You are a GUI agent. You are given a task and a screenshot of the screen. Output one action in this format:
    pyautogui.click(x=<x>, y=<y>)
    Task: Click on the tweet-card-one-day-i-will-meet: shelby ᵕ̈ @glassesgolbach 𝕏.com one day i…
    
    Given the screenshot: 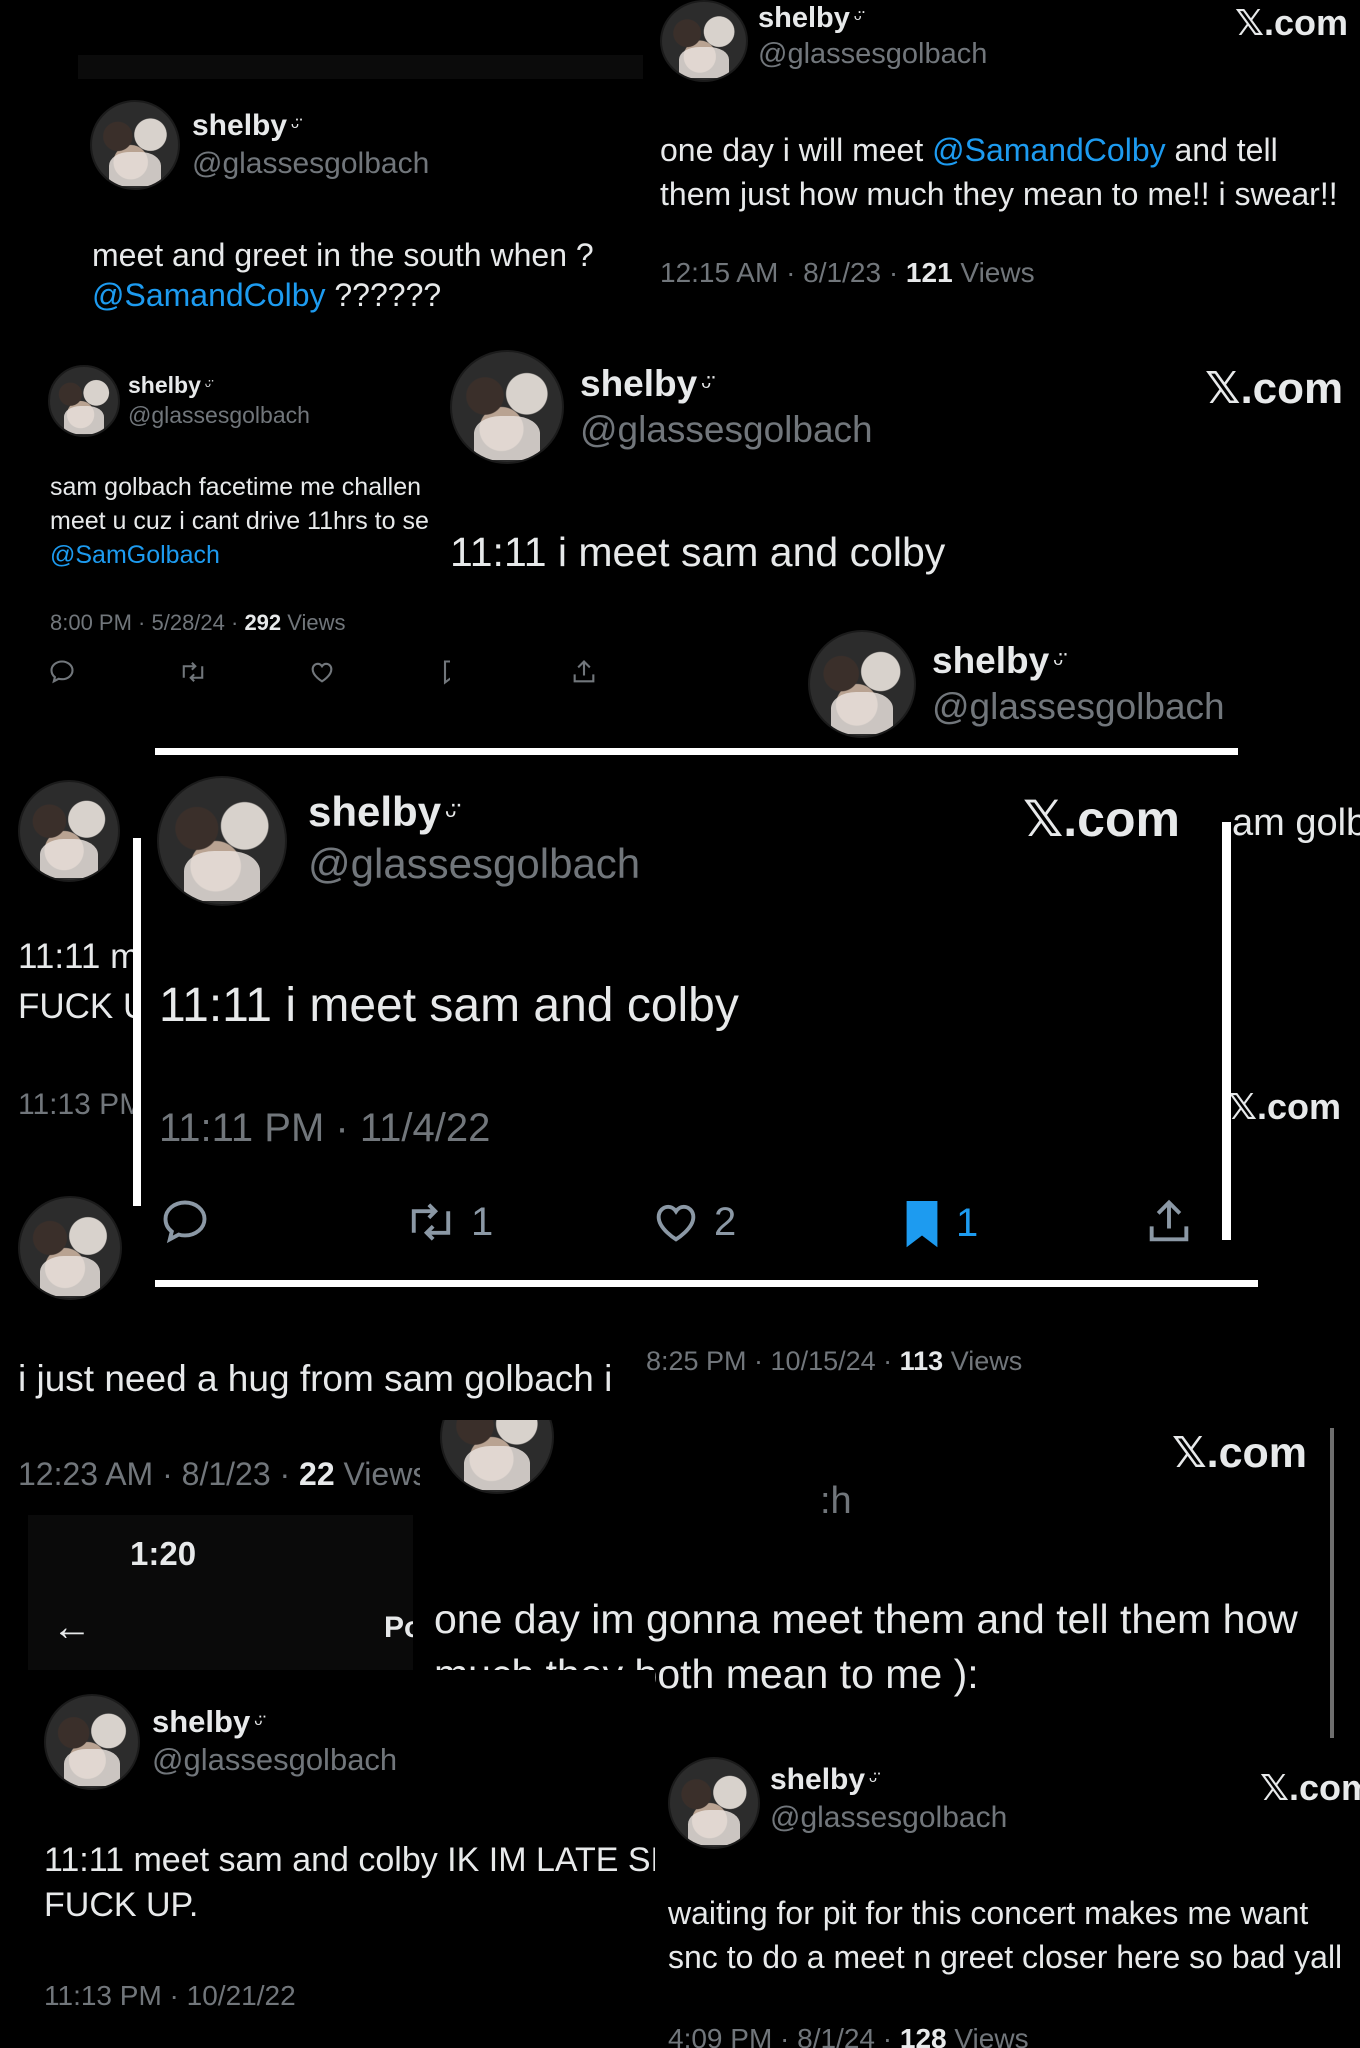 What is the action you would take?
    pyautogui.click(x=1005, y=160)
    